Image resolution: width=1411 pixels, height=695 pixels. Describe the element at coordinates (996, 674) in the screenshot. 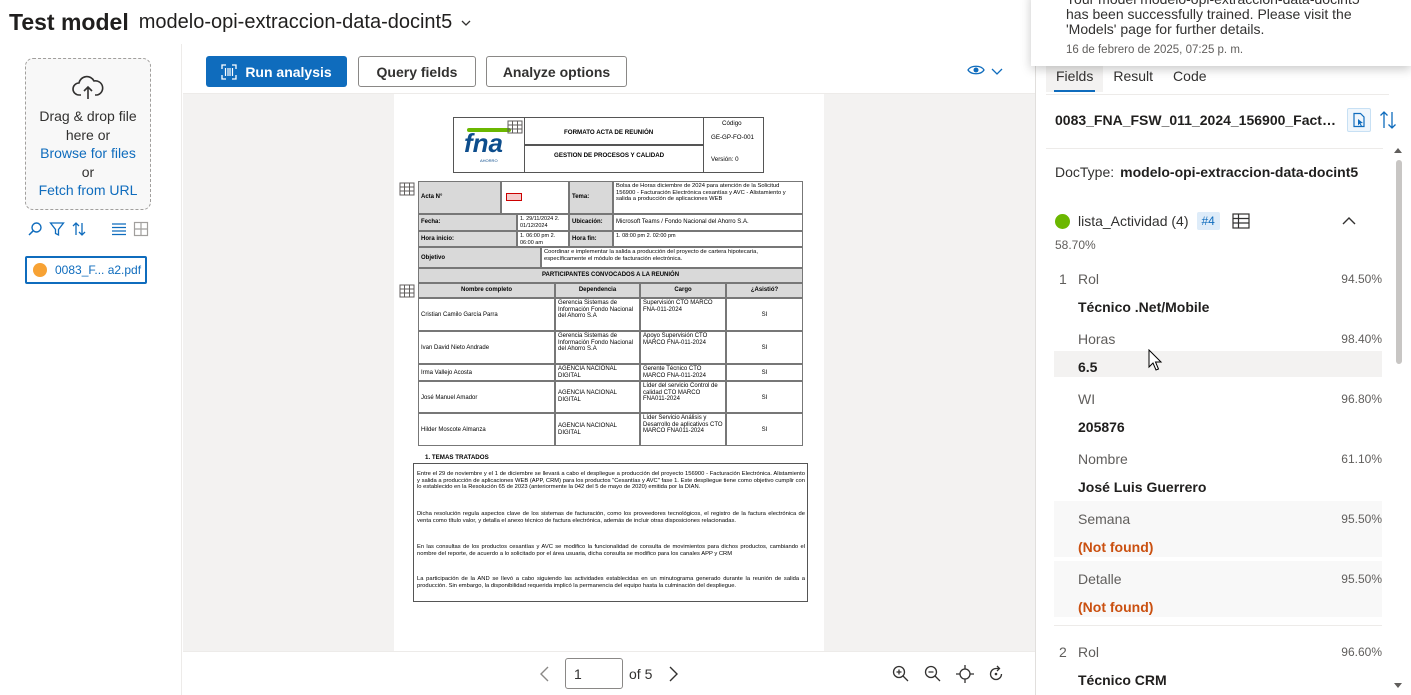

I see `rotate-icon` at that location.